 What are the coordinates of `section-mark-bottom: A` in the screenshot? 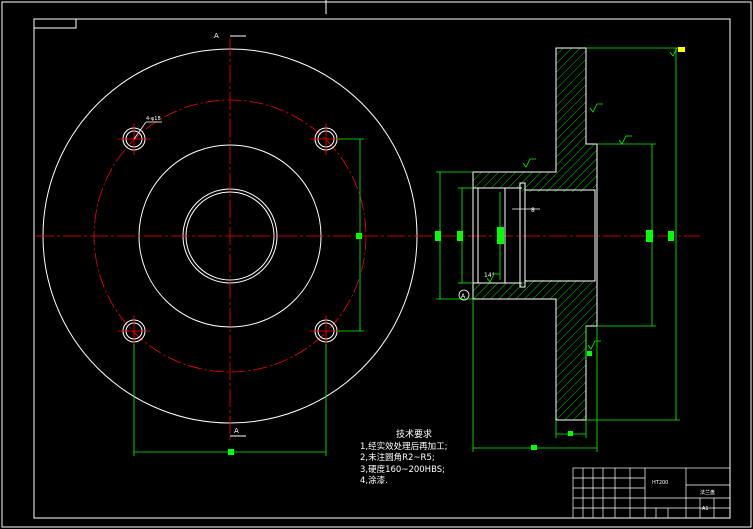 It's located at (236, 431).